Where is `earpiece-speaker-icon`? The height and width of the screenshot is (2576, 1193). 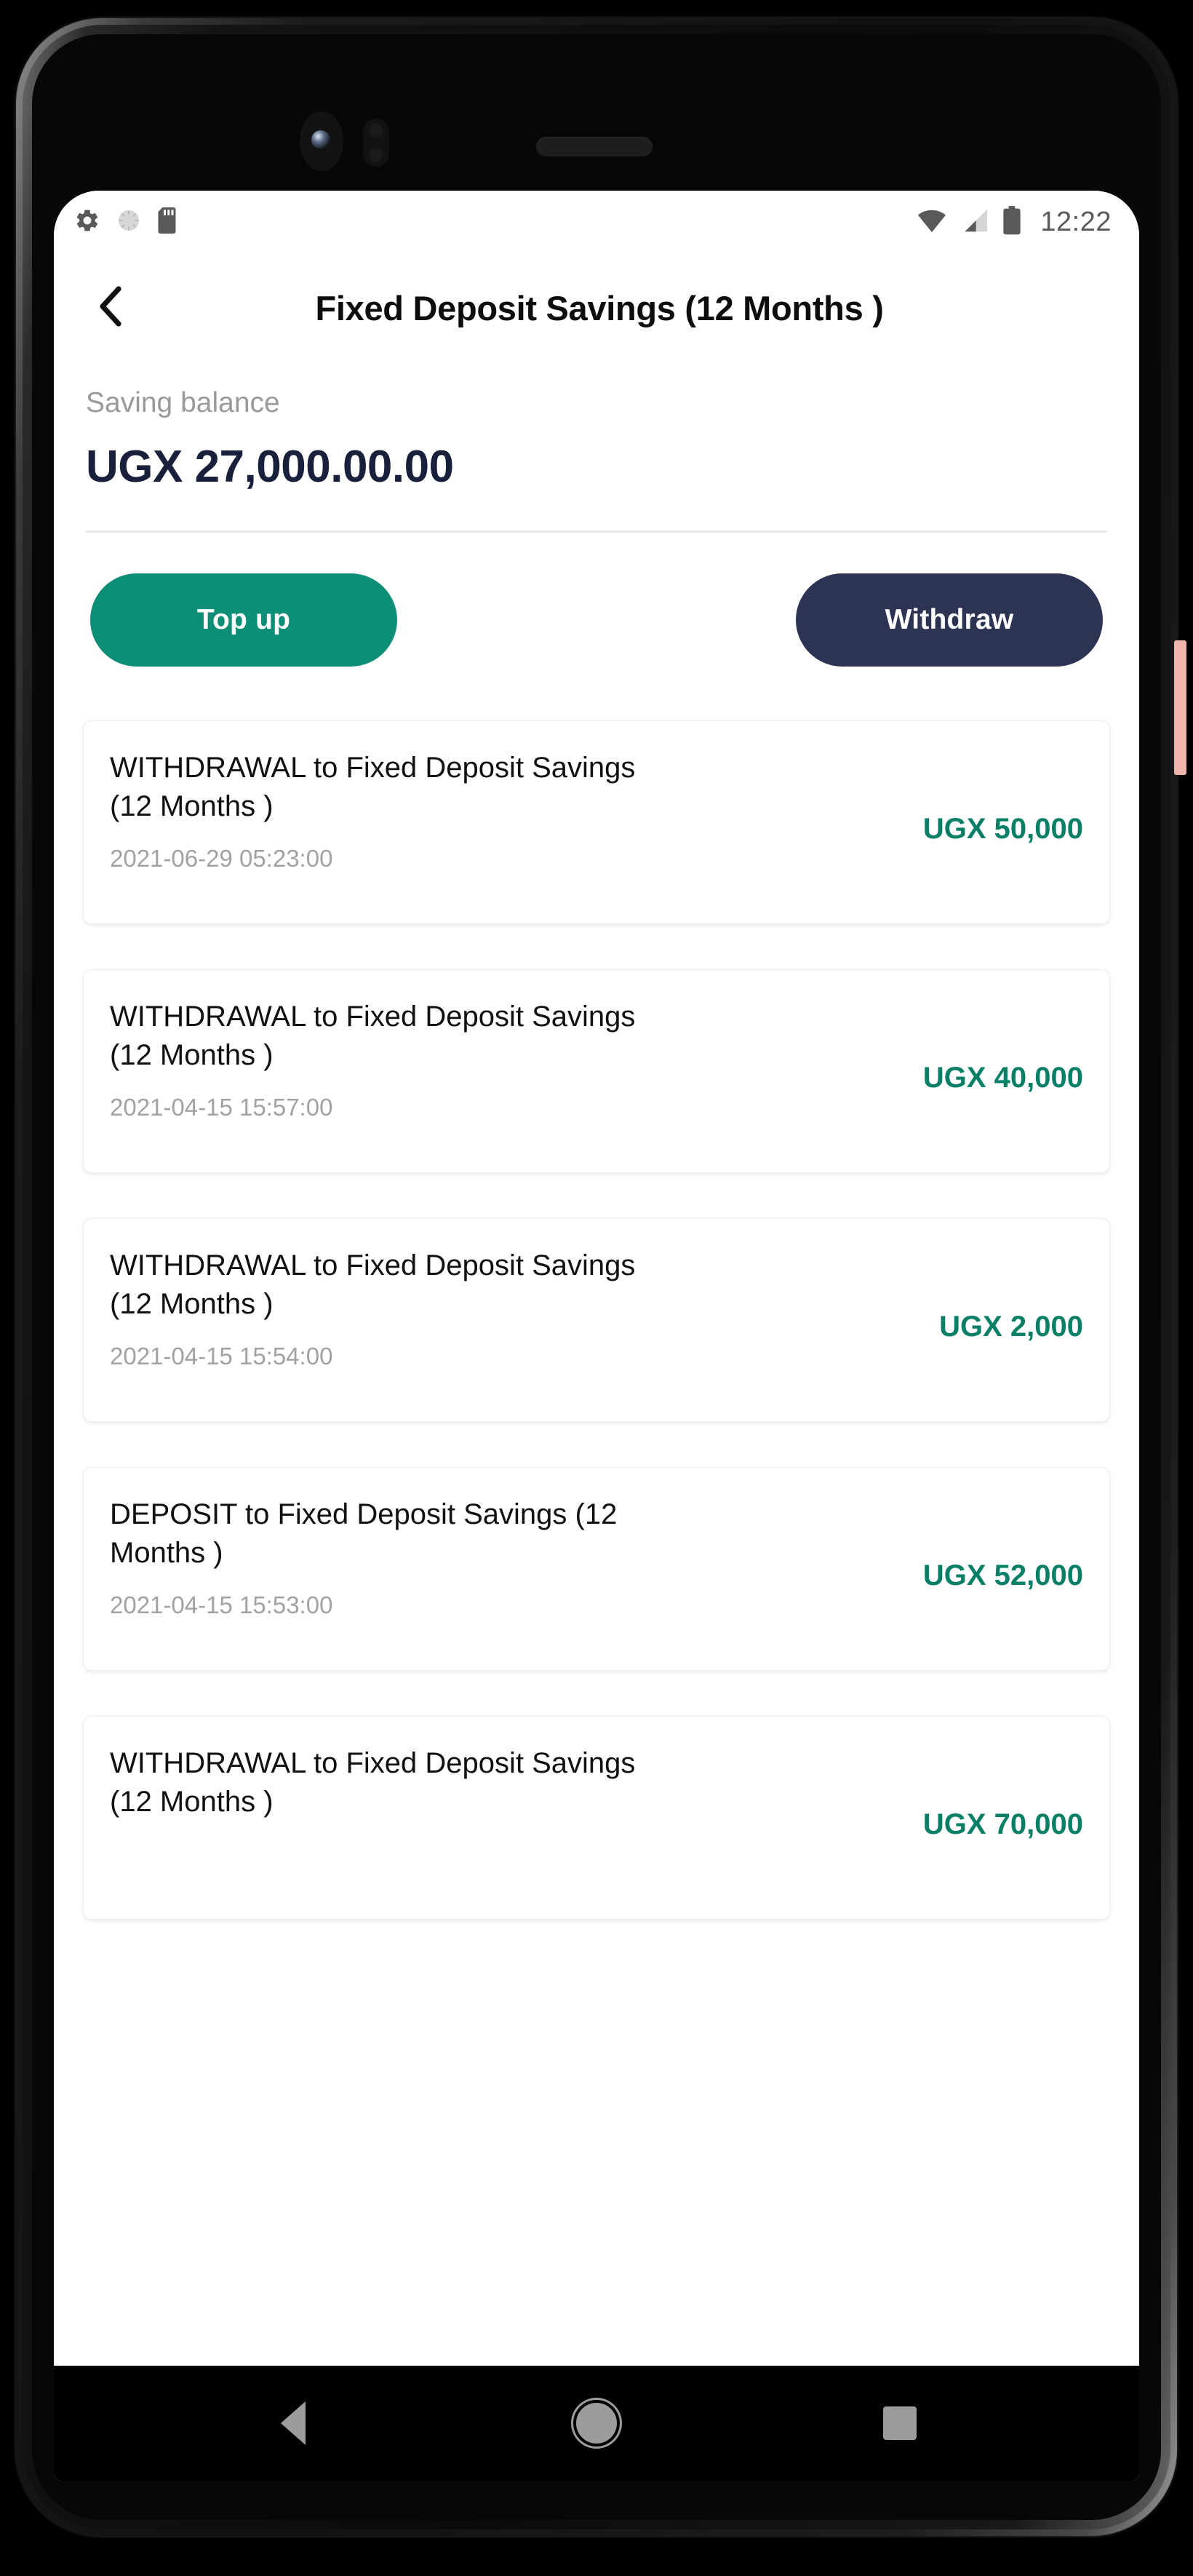
earpiece-speaker-icon is located at coordinates (594, 146).